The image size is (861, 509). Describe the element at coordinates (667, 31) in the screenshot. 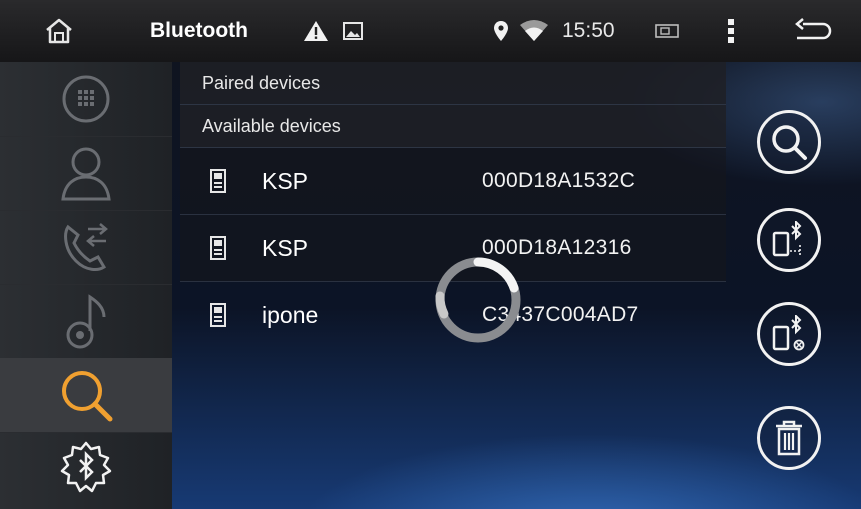

I see `battery-icon` at that location.